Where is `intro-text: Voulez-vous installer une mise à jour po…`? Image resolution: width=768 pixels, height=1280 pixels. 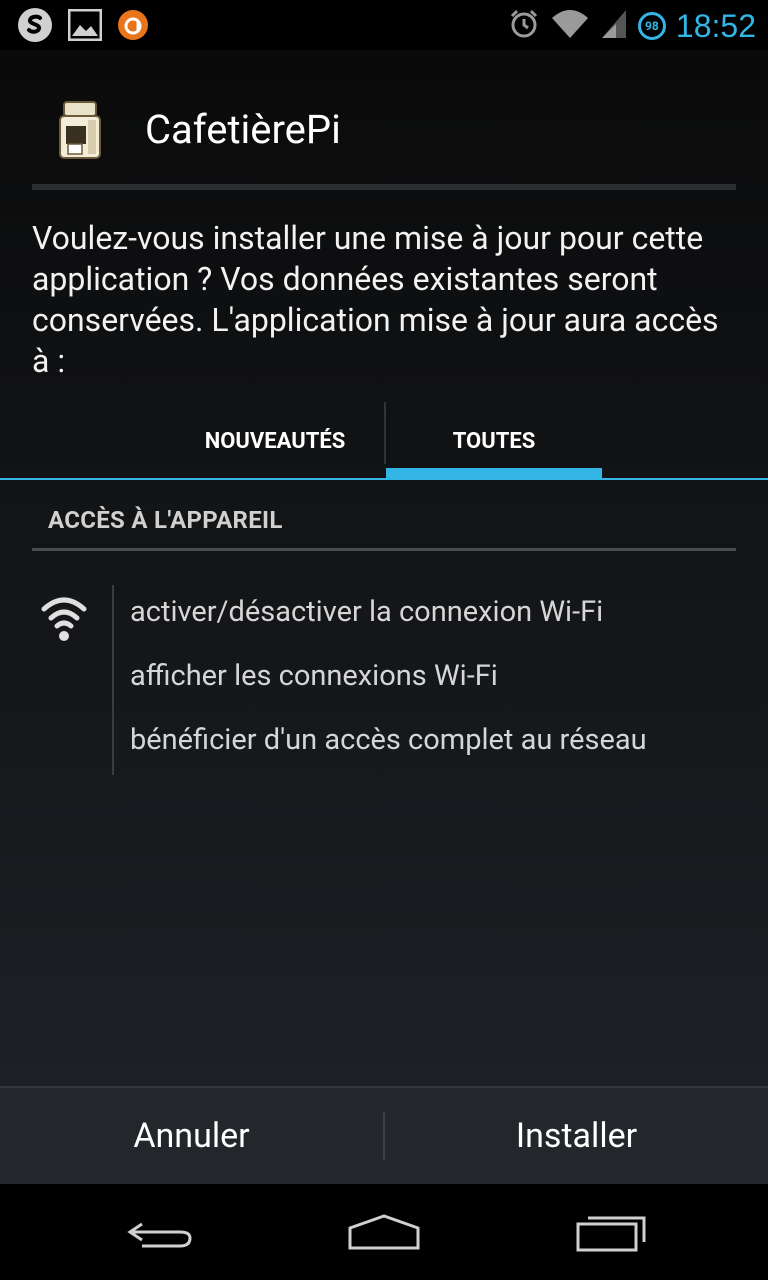
intro-text: Voulez-vous installer une mise à jour po… is located at coordinates (375, 299).